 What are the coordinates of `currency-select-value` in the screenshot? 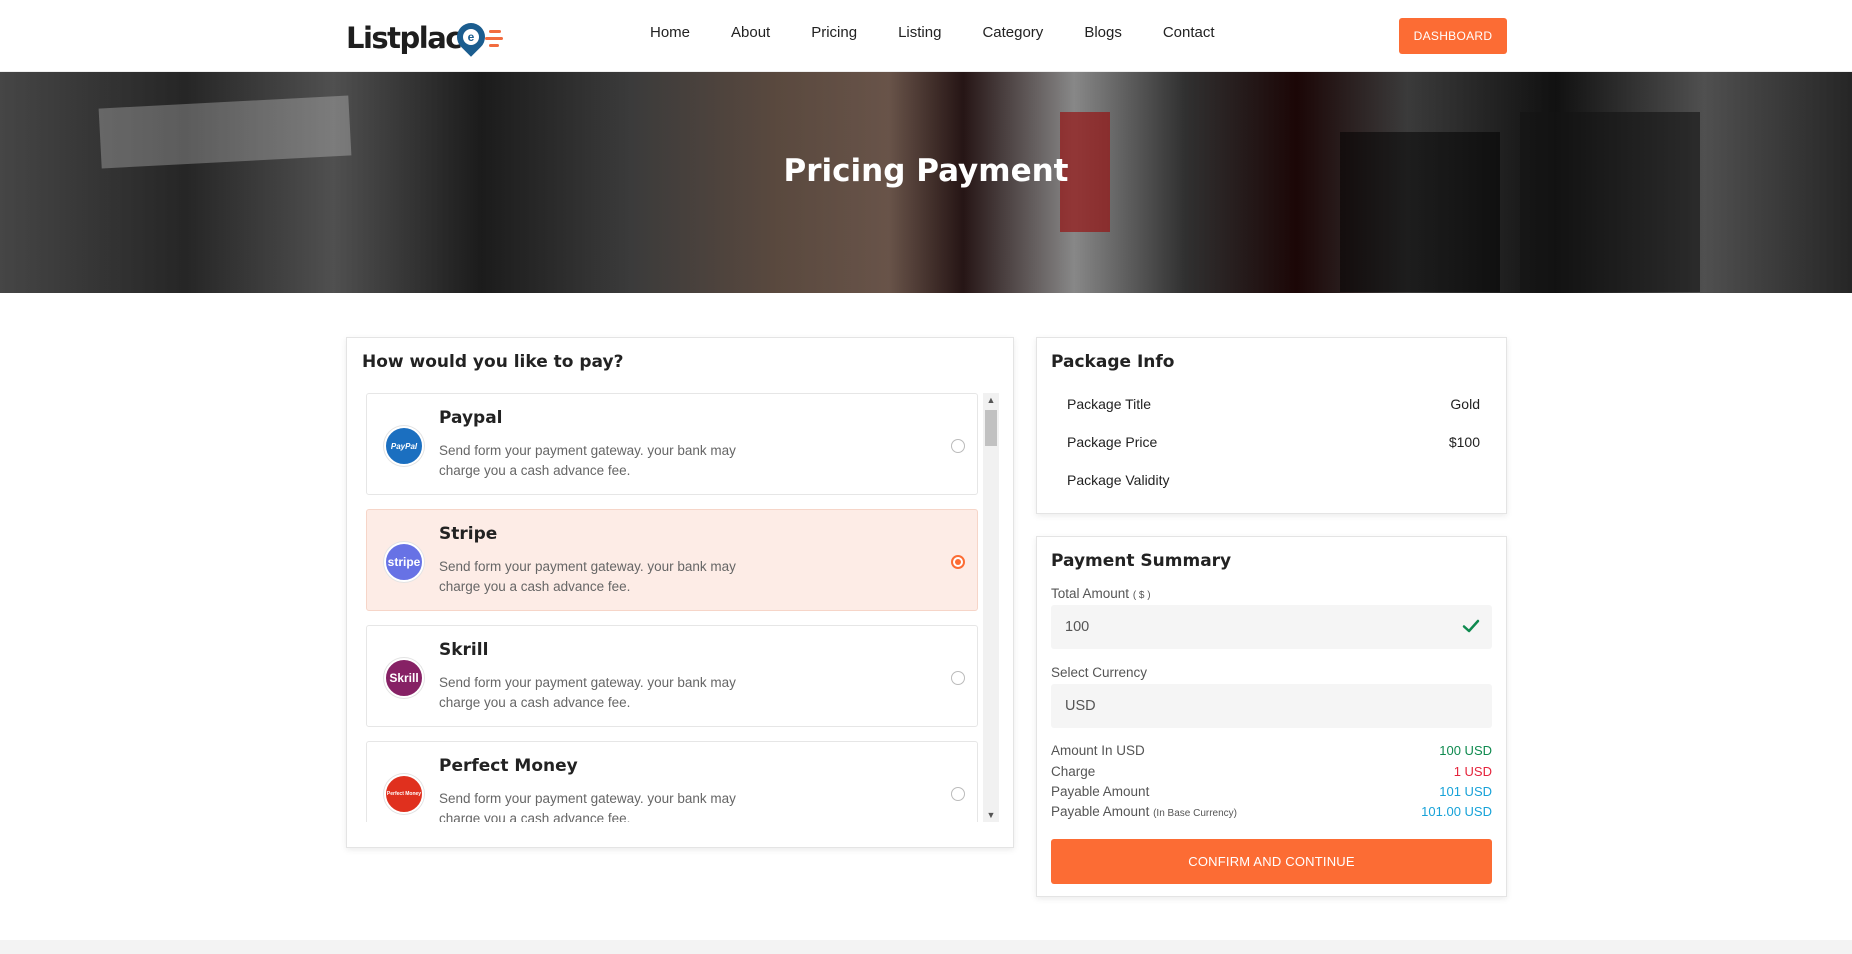 It's located at (1271, 706).